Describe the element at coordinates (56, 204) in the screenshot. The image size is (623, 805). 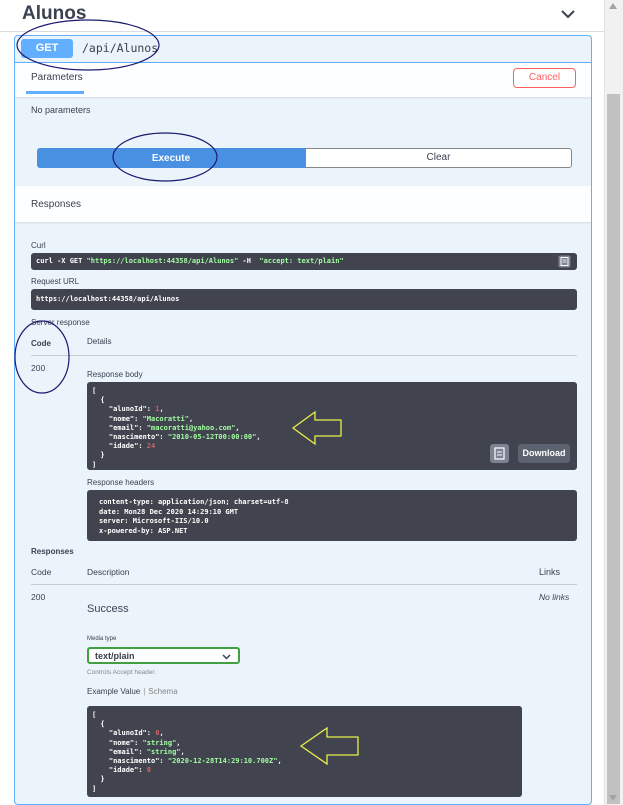
I see `responses-title: Responses` at that location.